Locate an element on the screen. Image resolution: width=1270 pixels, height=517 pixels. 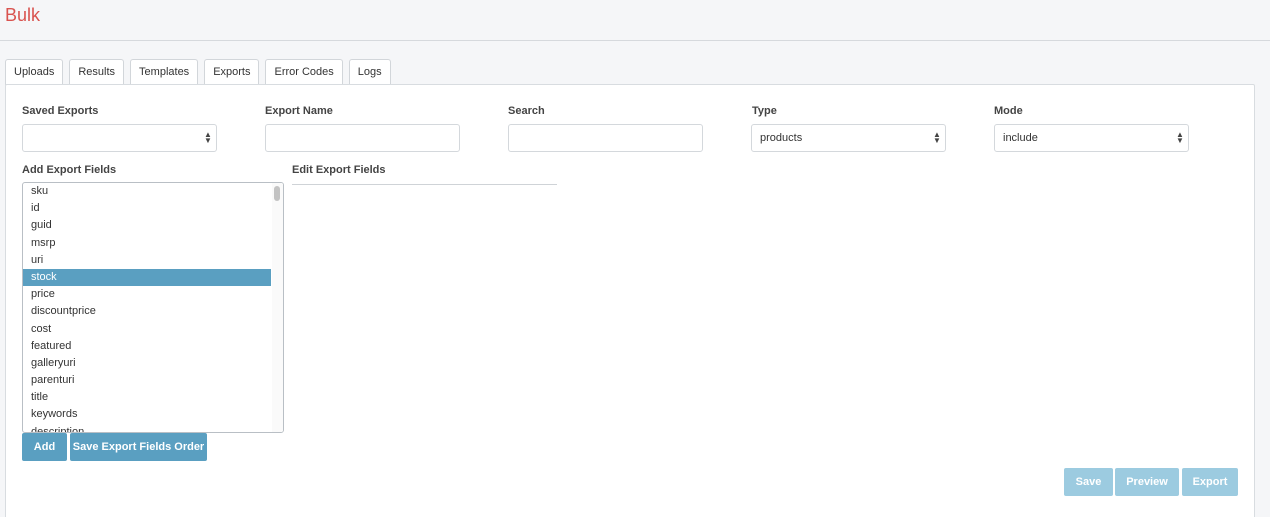
tab-uploads: Uploads is located at coordinates (34, 72).